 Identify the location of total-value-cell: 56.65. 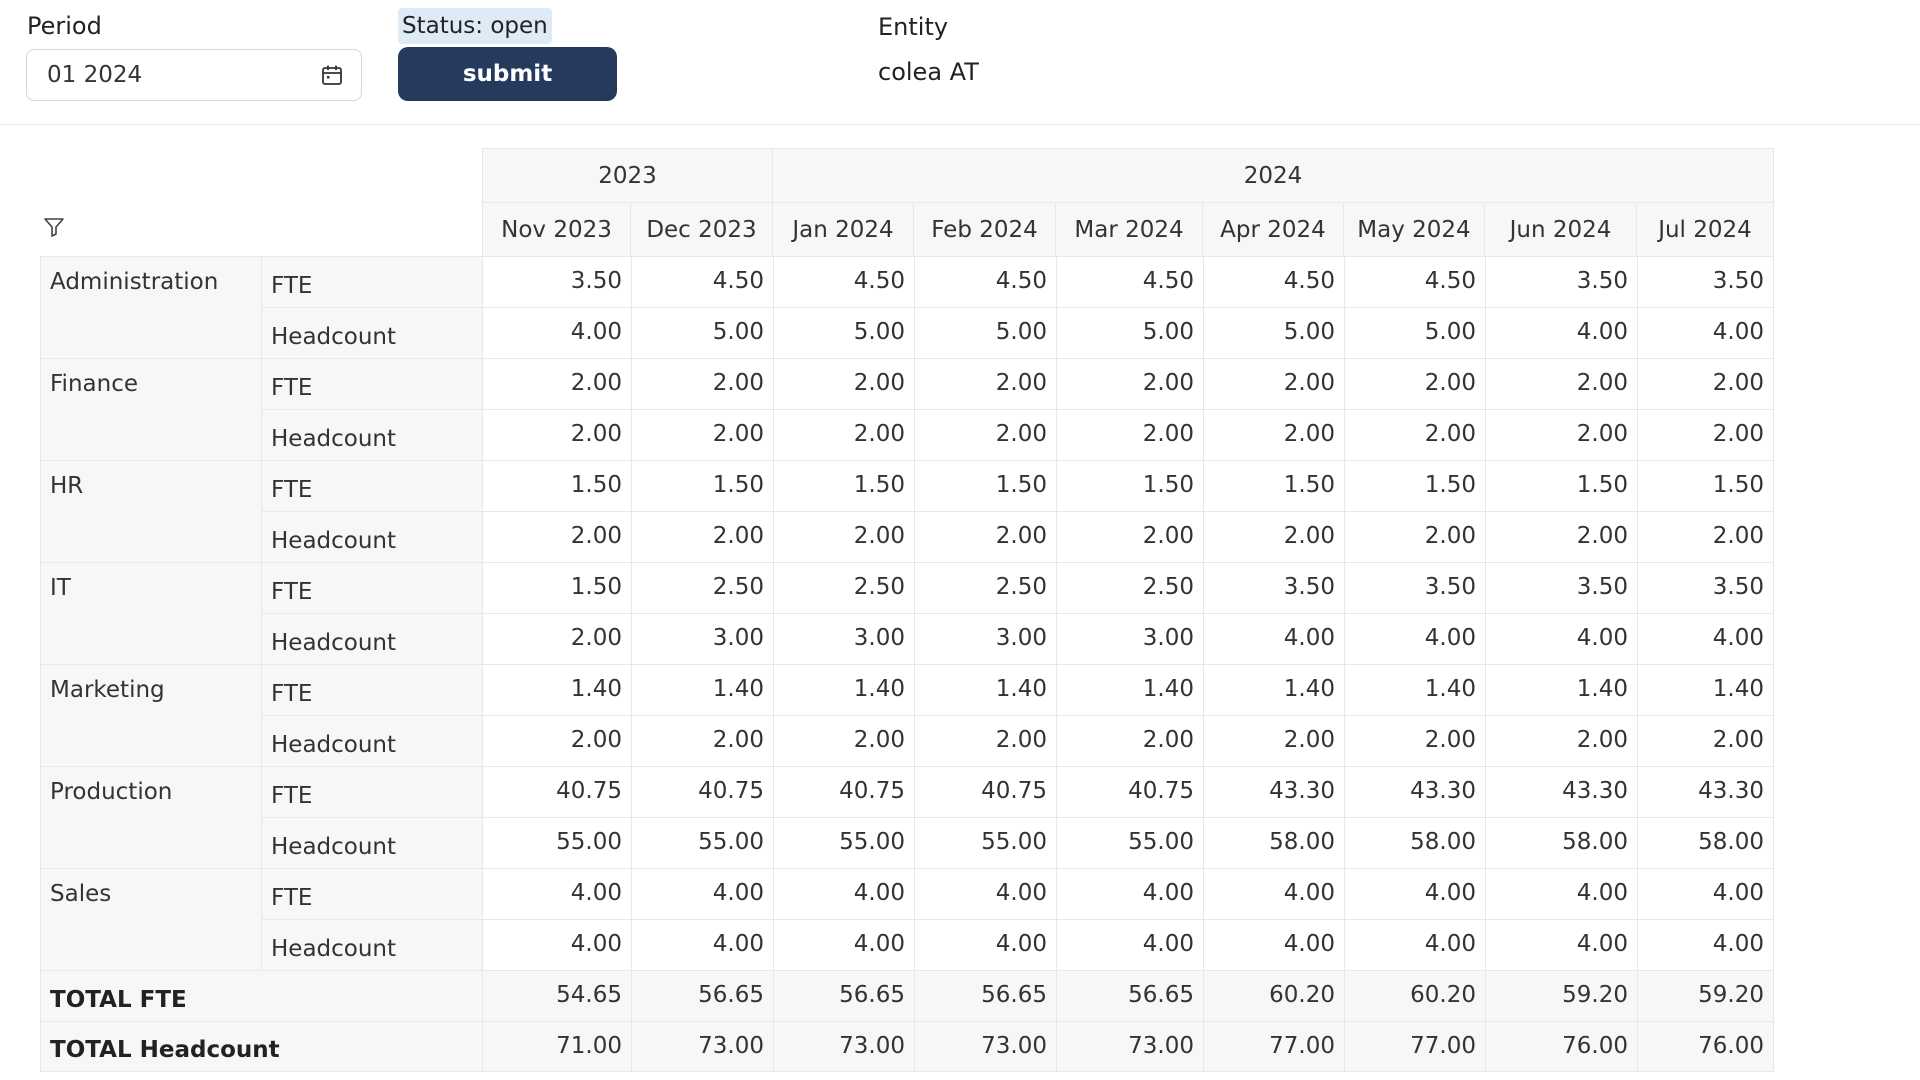
(702, 995).